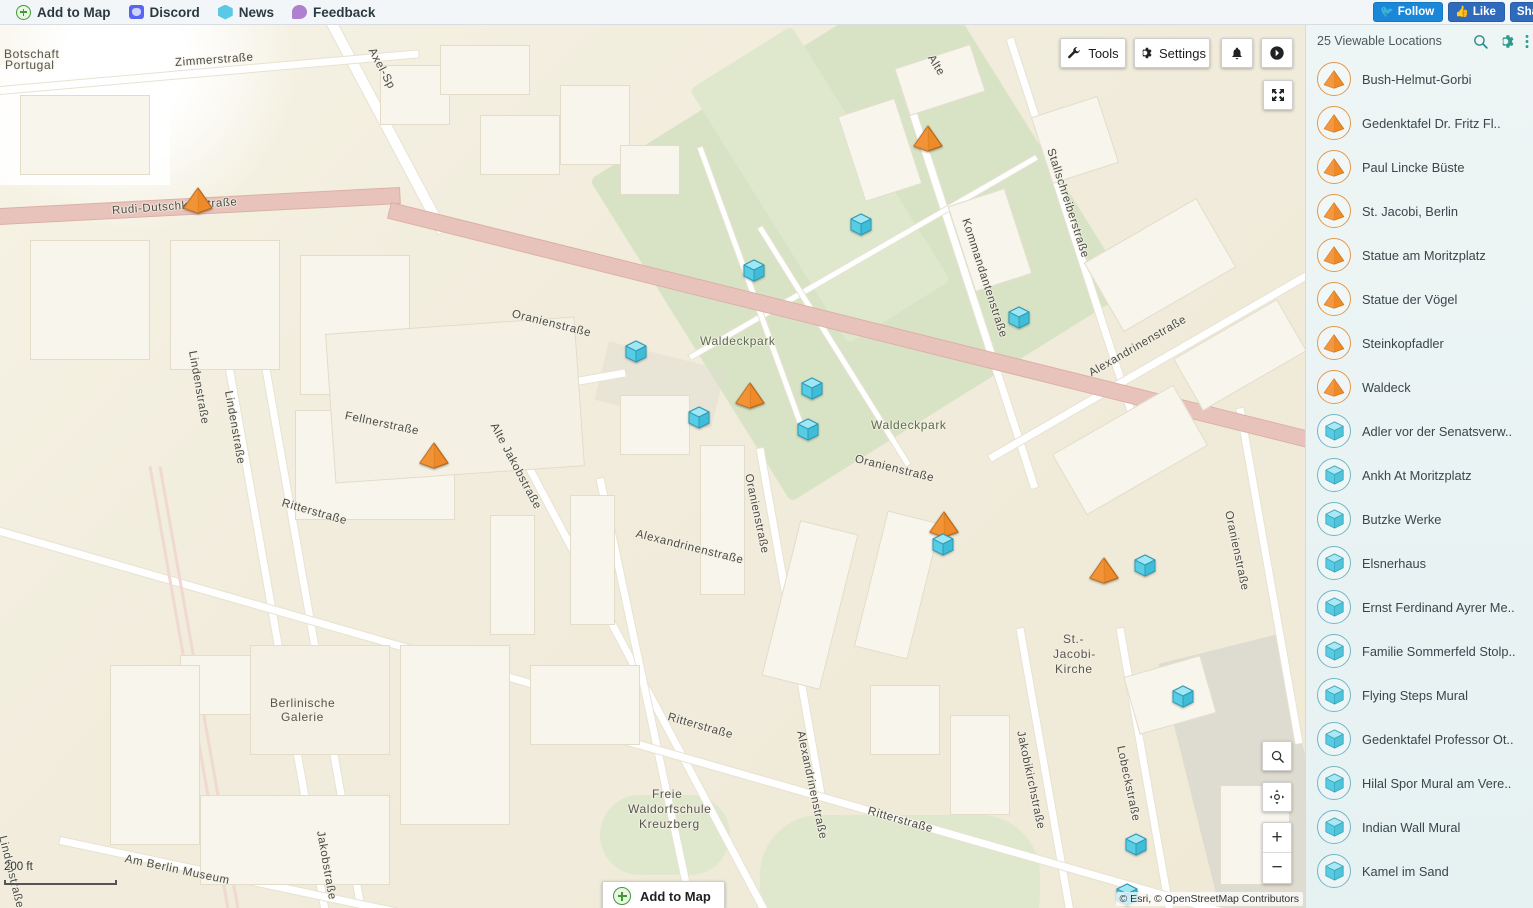 Image resolution: width=1533 pixels, height=908 pixels. I want to click on settings-button: Settings, so click(1172, 53).